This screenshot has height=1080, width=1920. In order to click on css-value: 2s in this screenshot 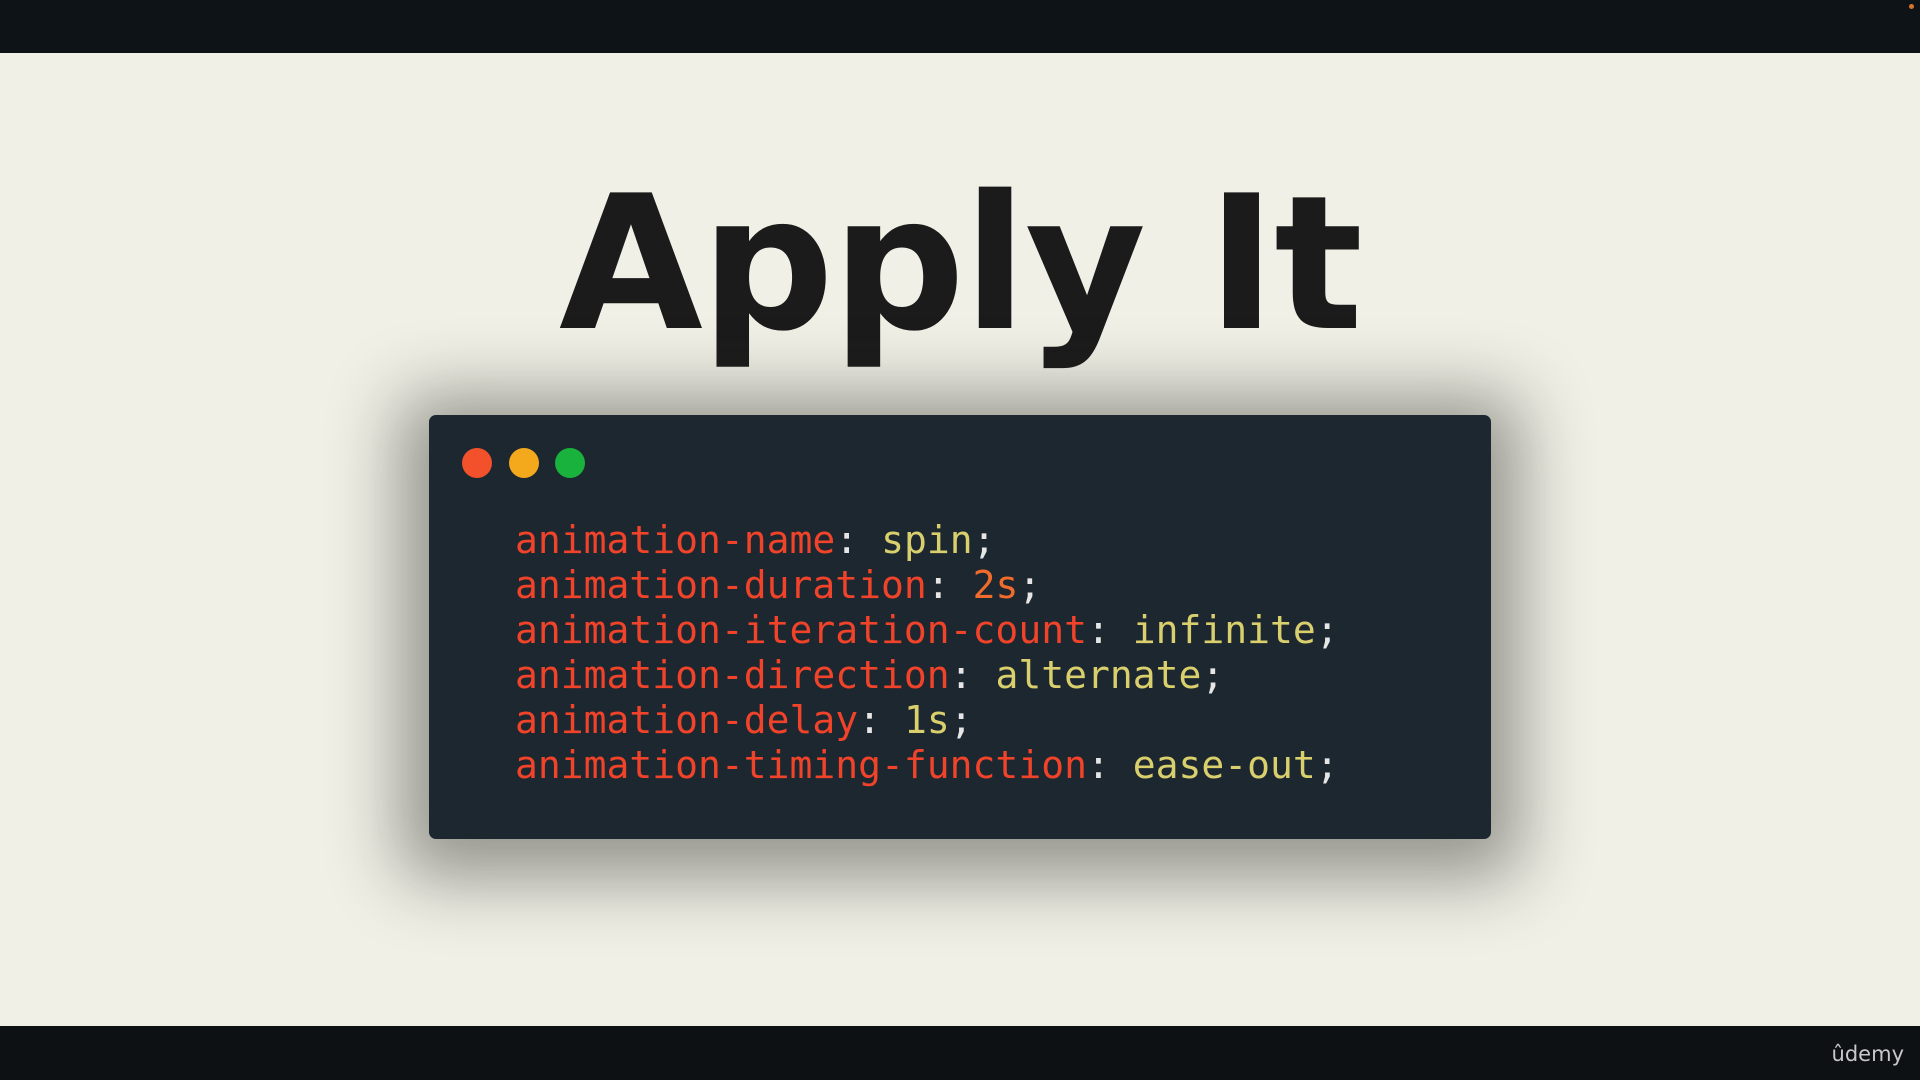, I will do `click(995, 585)`.